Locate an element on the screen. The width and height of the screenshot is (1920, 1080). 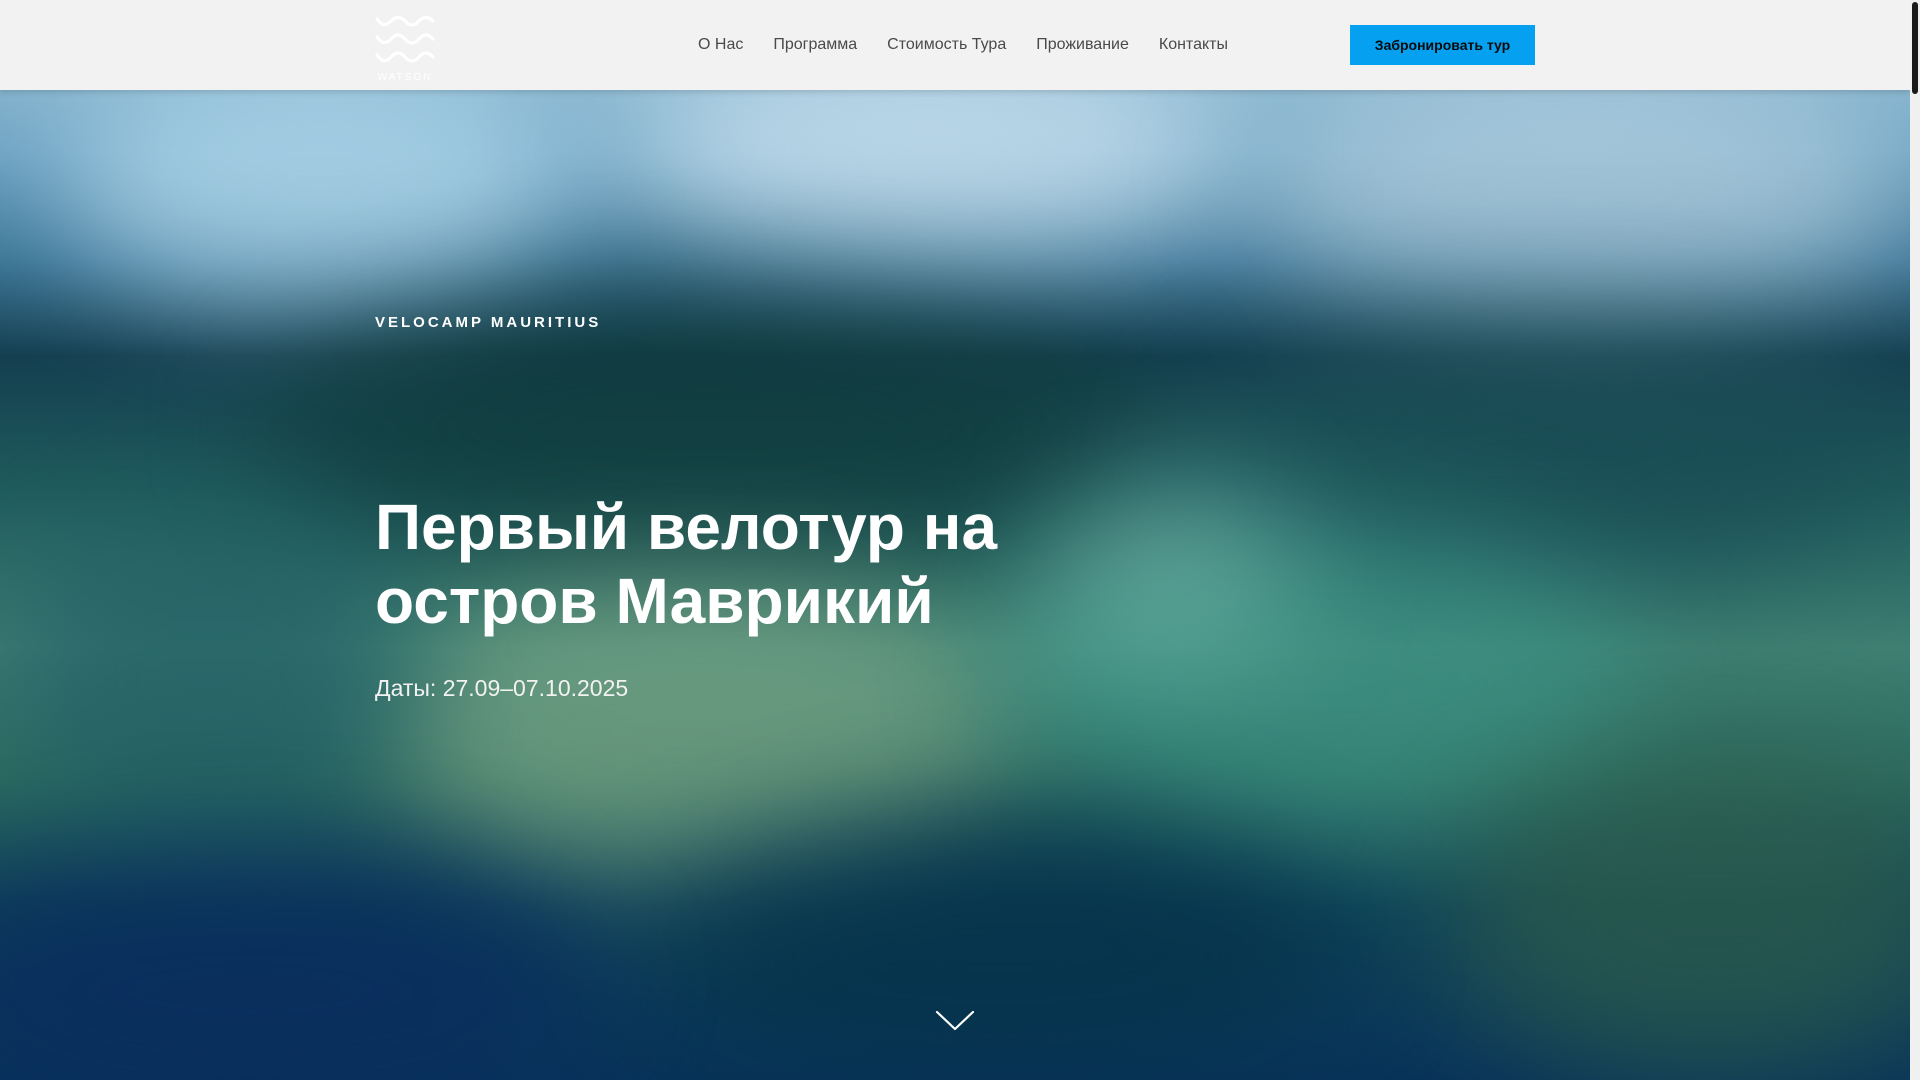
site-logo: WATSON is located at coordinates (405, 49).